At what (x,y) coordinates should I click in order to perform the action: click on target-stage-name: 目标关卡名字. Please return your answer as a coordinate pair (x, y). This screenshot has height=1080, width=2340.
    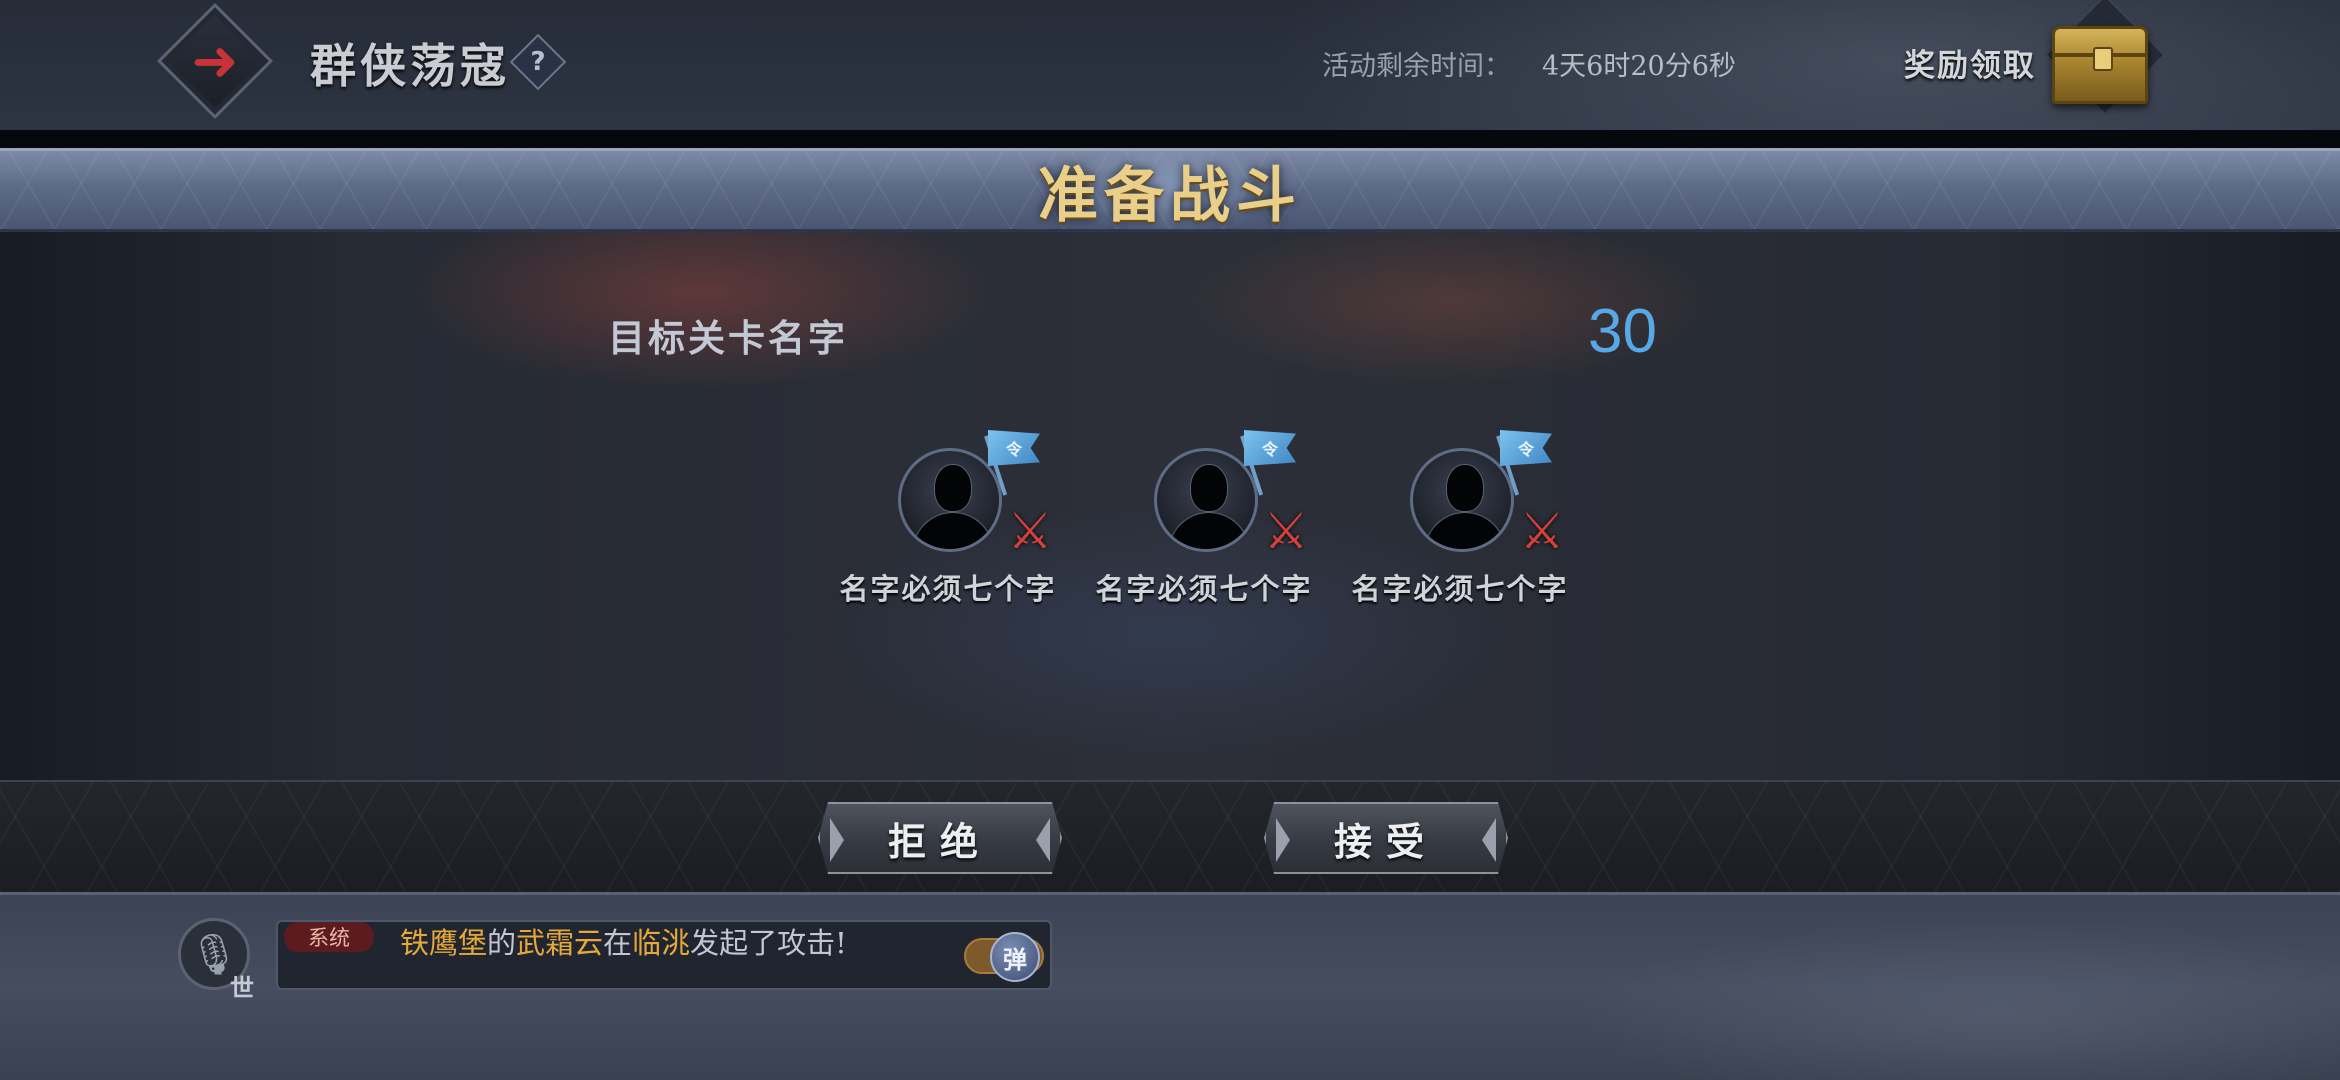
    Looking at the image, I should click on (728, 338).